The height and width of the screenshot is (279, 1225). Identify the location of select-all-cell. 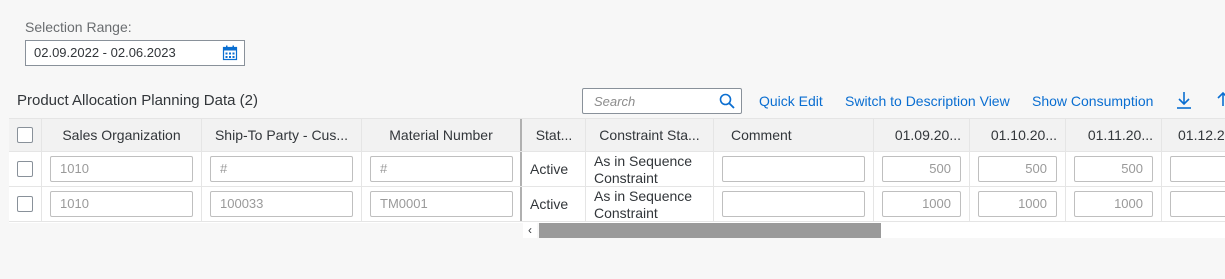
(25, 135).